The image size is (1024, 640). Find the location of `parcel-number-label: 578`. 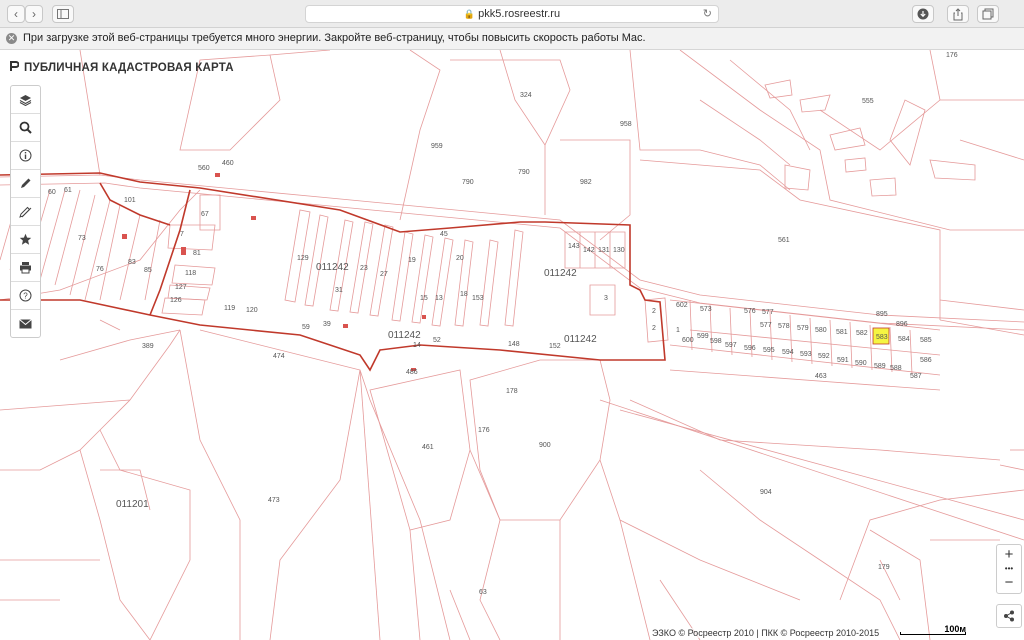

parcel-number-label: 578 is located at coordinates (784, 326).